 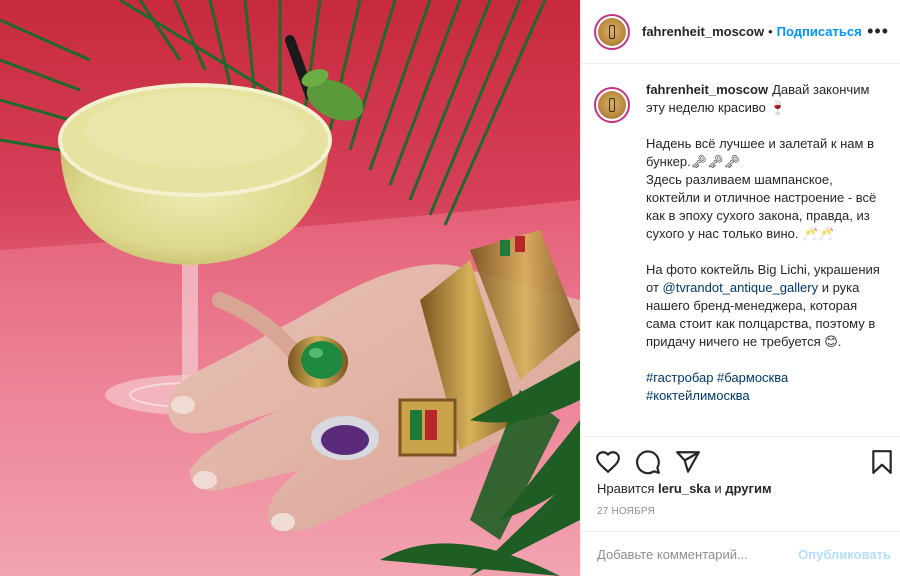 I want to click on likes-others-link: другим, so click(x=748, y=488).